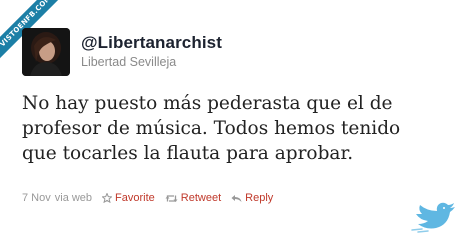  I want to click on star-icon, so click(107, 198).